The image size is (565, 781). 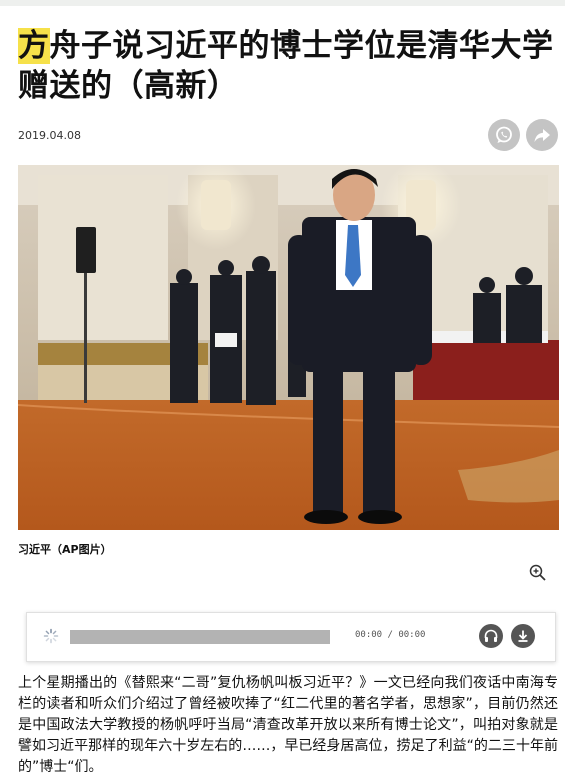 I want to click on whatsapp-icon, so click(x=504, y=134).